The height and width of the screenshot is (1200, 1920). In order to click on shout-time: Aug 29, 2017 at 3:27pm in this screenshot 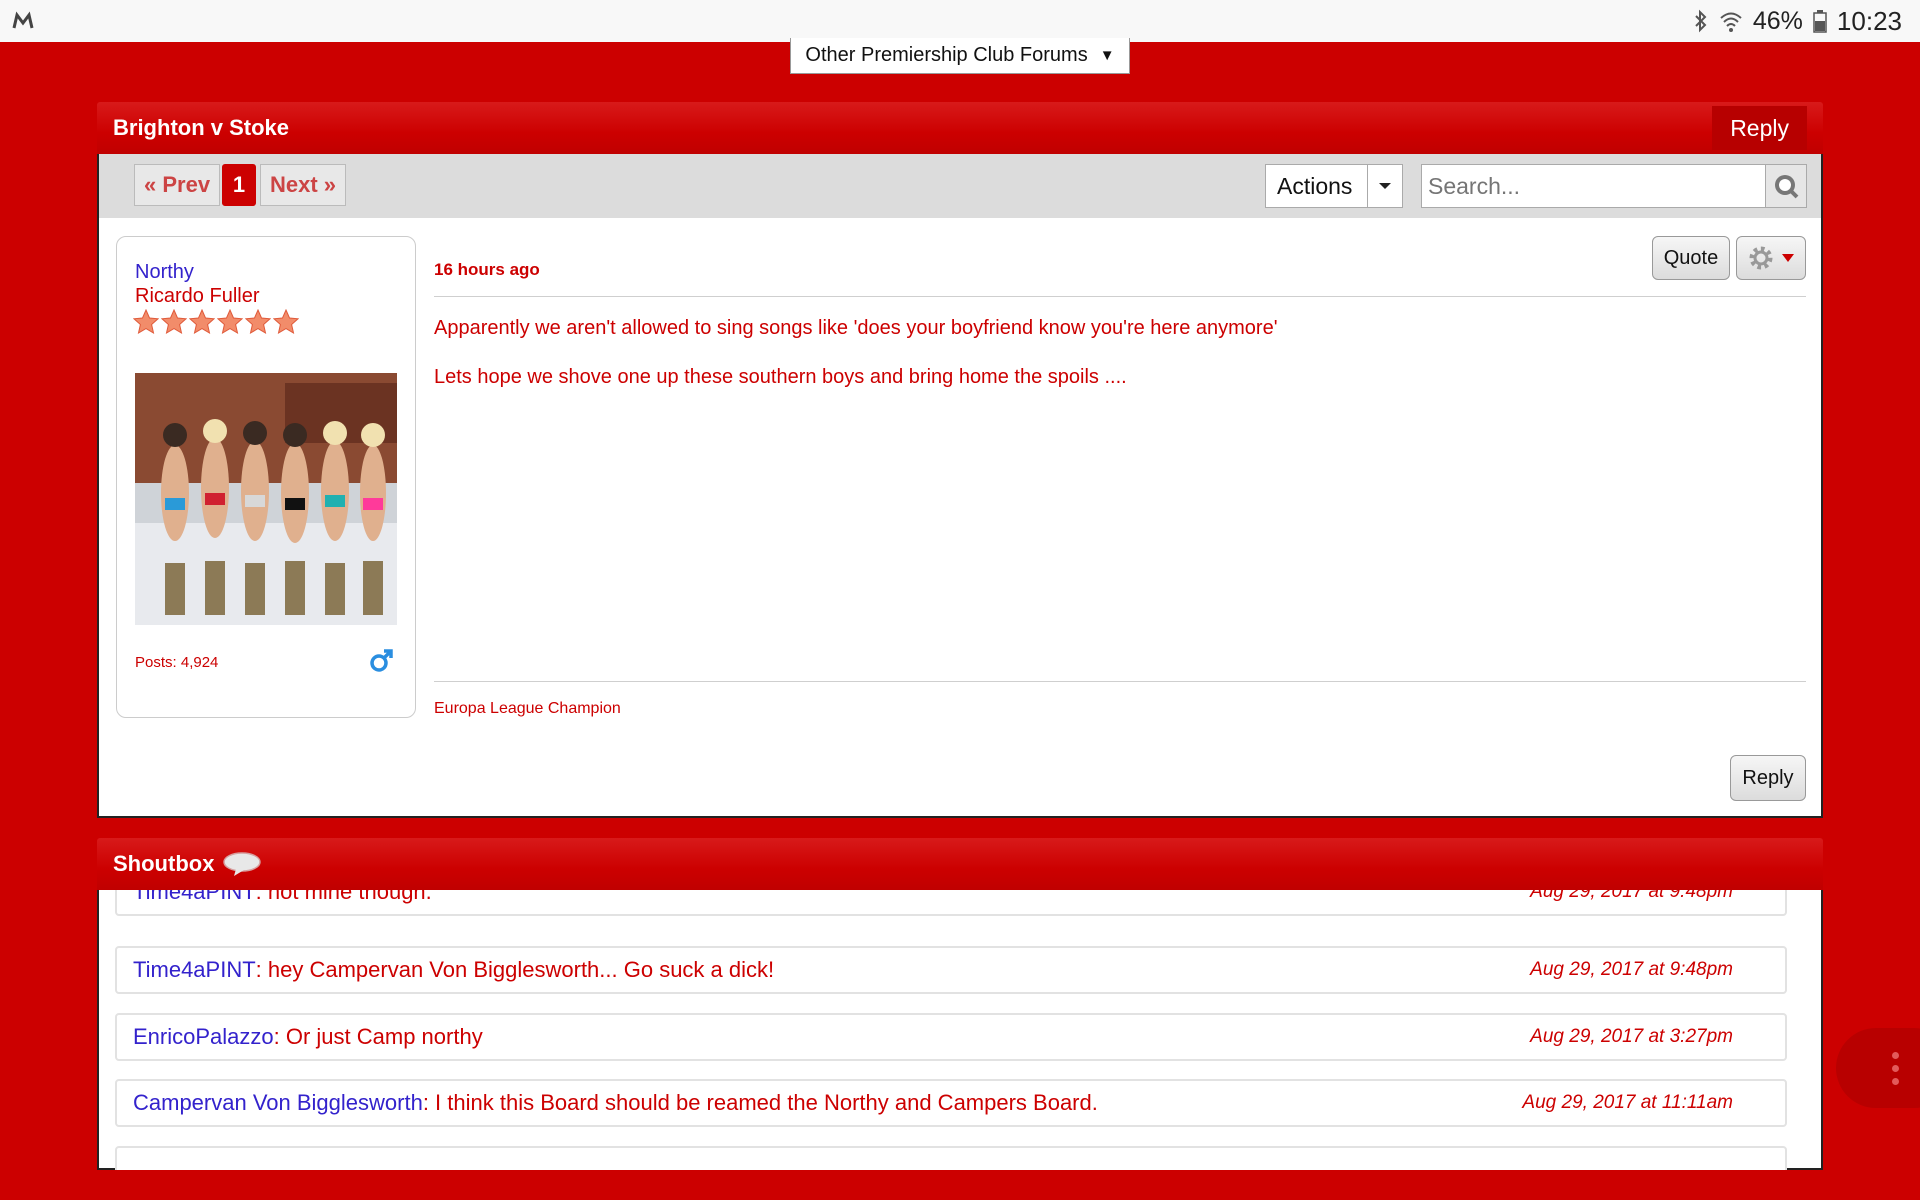, I will do `click(1631, 1036)`.